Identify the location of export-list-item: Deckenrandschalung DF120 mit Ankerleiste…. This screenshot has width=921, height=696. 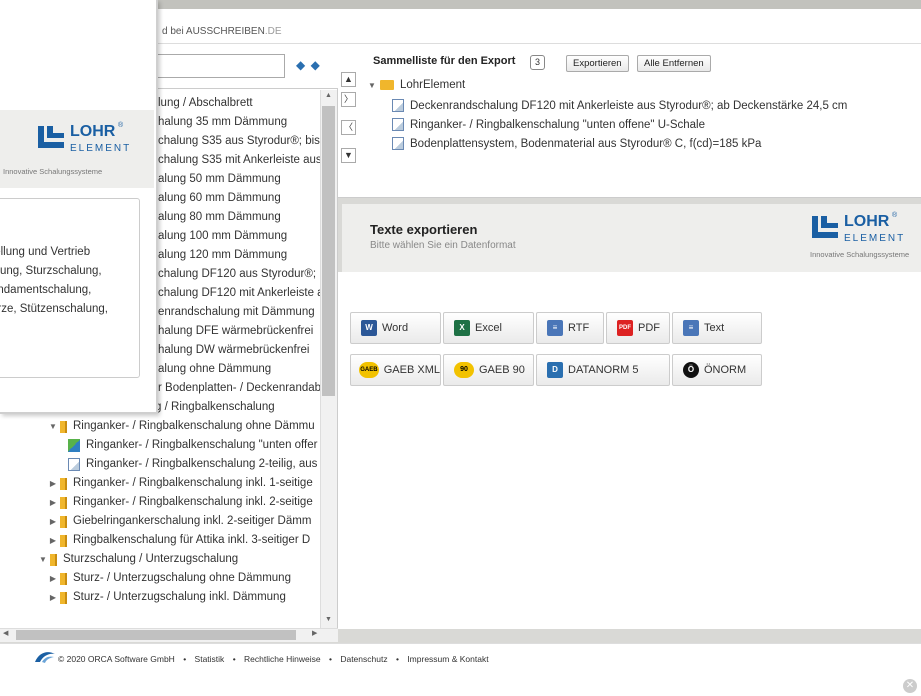
(618, 105).